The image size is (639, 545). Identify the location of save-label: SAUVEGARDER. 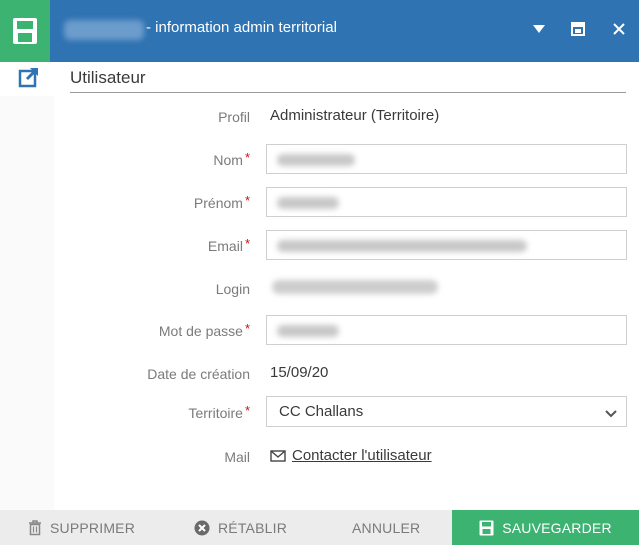
(557, 527).